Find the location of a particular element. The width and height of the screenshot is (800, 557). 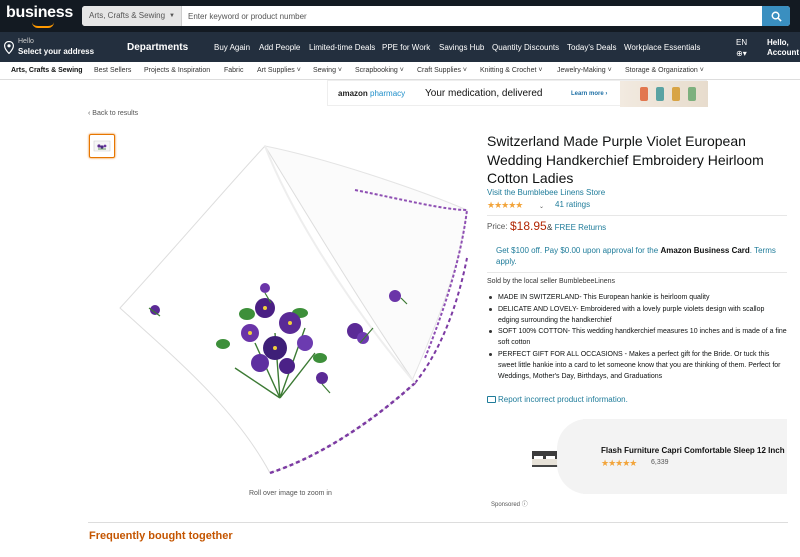

caret-down-icon: ▼ is located at coordinates (172, 16).